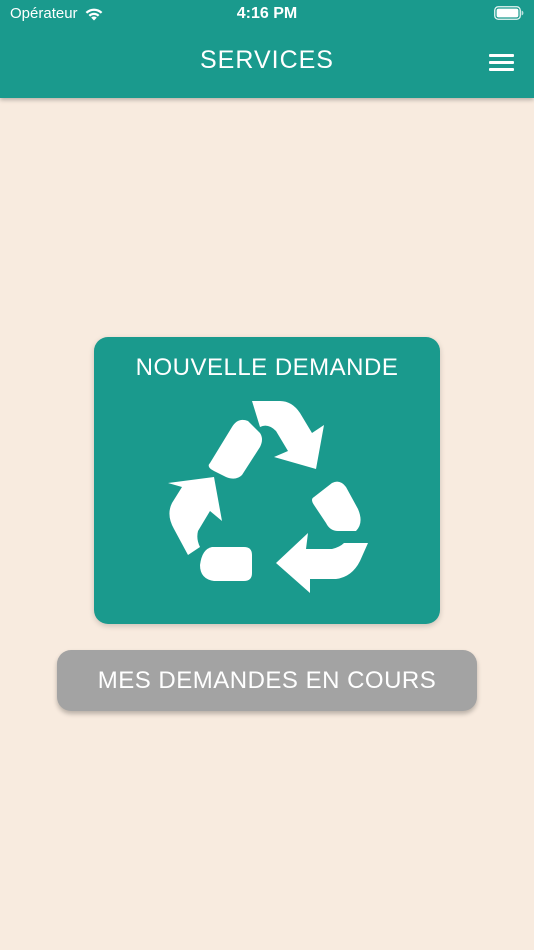 The image size is (534, 950). Describe the element at coordinates (268, 497) in the screenshot. I see `recycle-icon` at that location.